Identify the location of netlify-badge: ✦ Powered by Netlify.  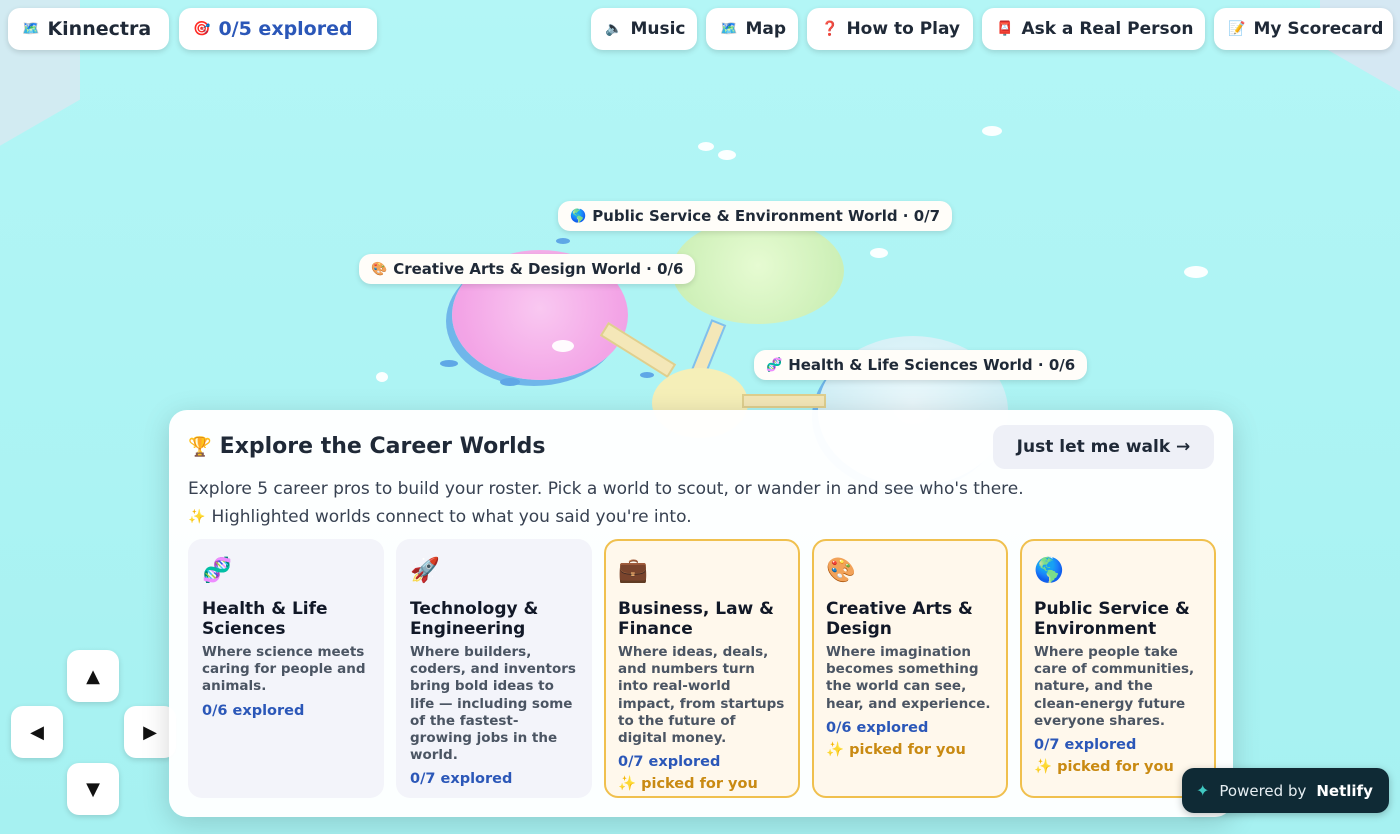
(1285, 790).